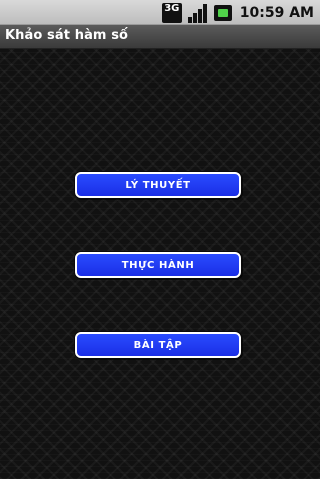 Image resolution: width=320 pixels, height=479 pixels. What do you see at coordinates (237, 12) in the screenshot?
I see `status-icons: 3G 10:59 AM` at bounding box center [237, 12].